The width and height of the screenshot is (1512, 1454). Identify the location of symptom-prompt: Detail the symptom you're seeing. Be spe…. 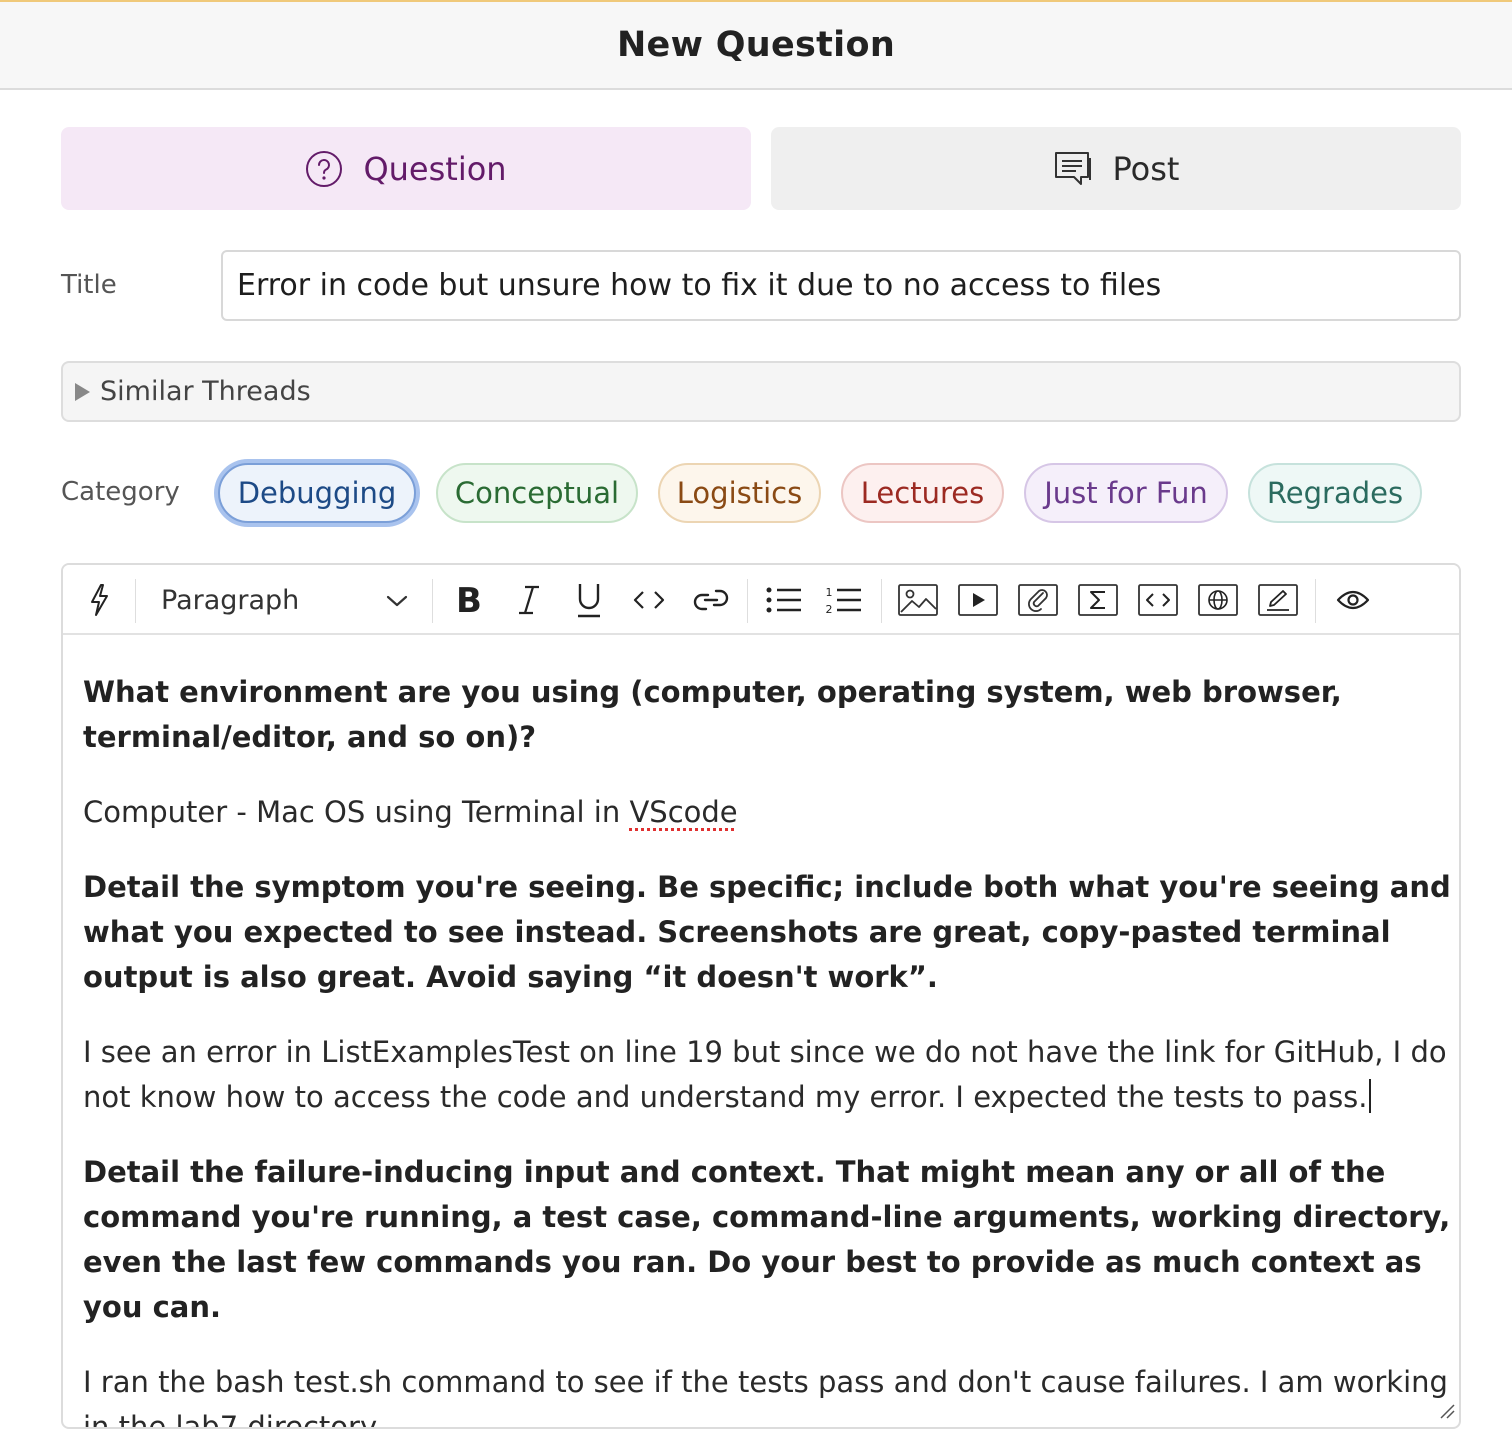
(767, 932).